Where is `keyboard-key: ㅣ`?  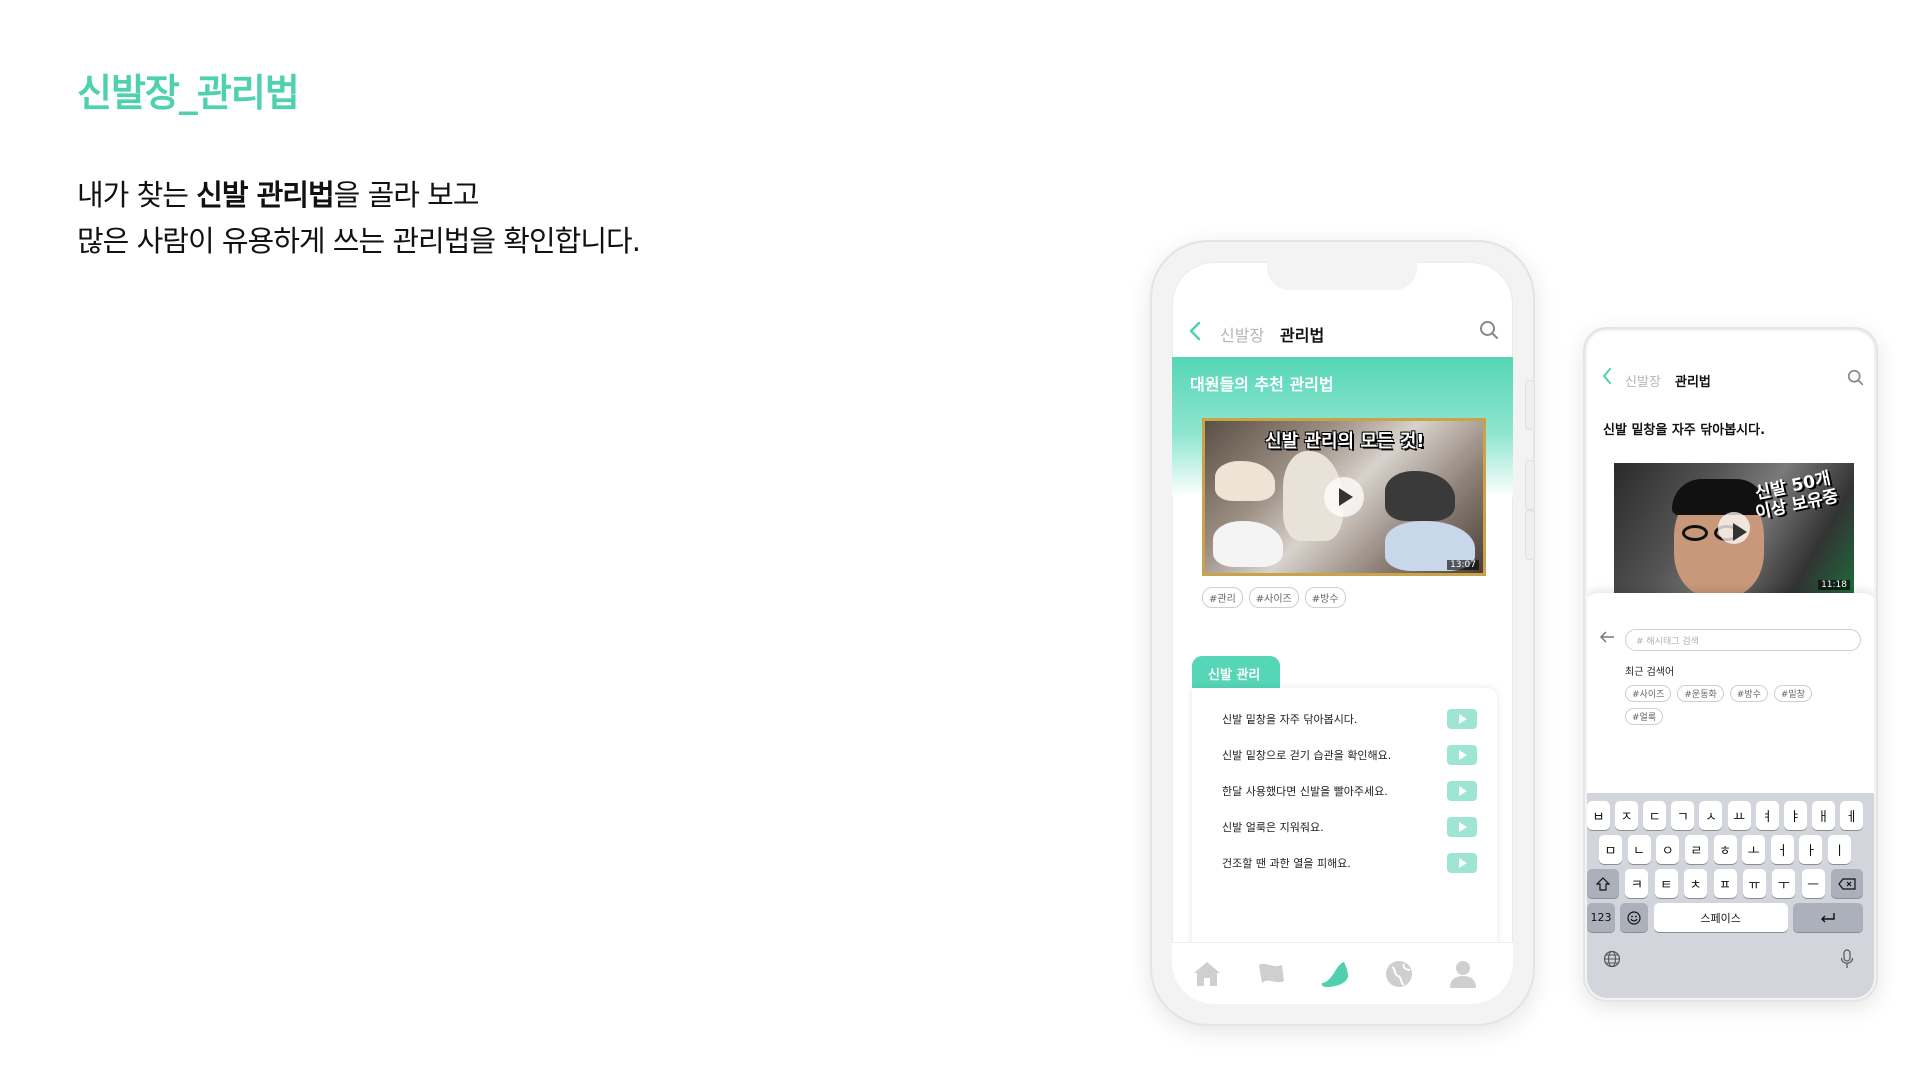
keyboard-key: ㅣ is located at coordinates (1839, 849).